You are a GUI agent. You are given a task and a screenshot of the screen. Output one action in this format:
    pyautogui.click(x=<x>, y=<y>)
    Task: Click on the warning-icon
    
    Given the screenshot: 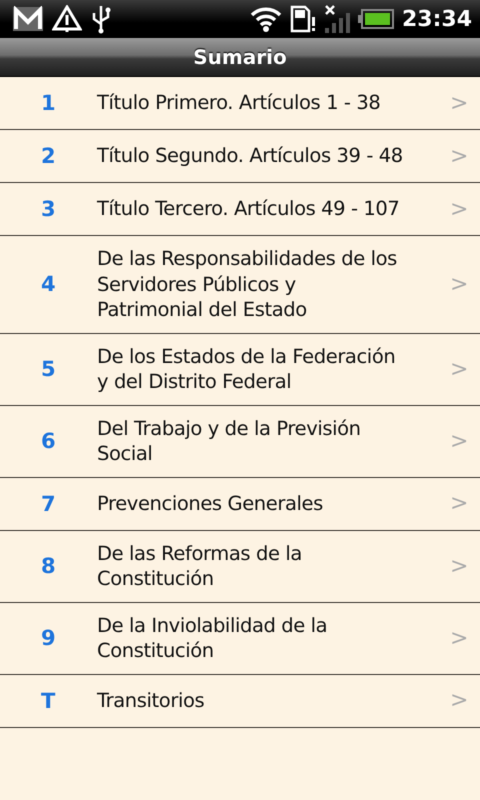 What is the action you would take?
    pyautogui.click(x=67, y=19)
    